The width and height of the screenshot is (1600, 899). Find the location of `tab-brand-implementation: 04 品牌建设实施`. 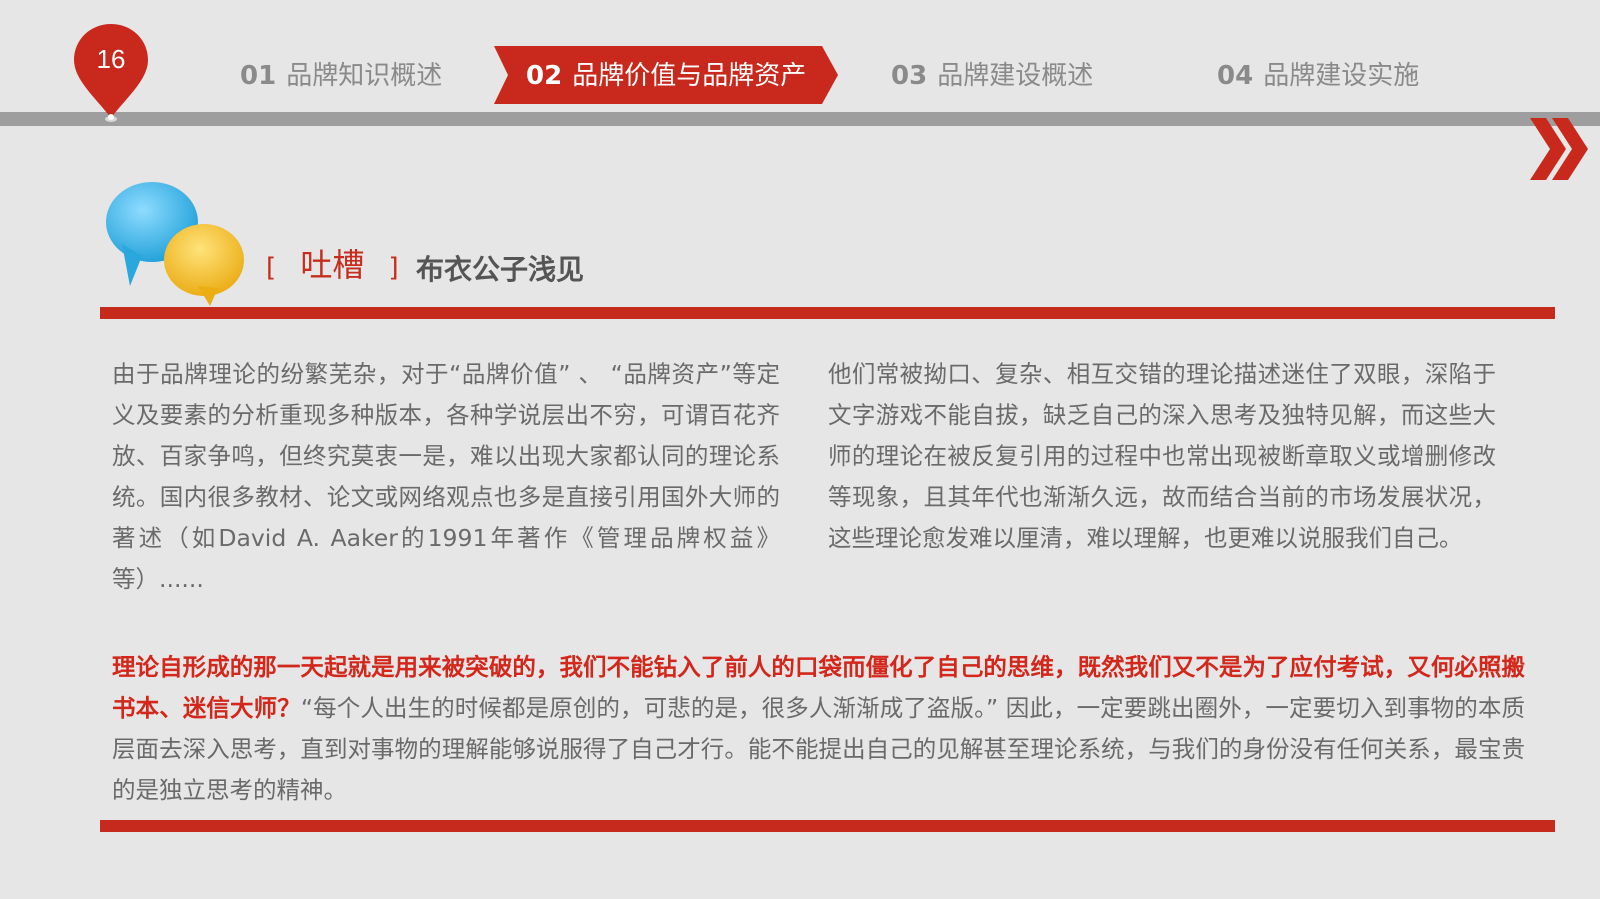

tab-brand-implementation: 04 品牌建设实施 is located at coordinates (1318, 76).